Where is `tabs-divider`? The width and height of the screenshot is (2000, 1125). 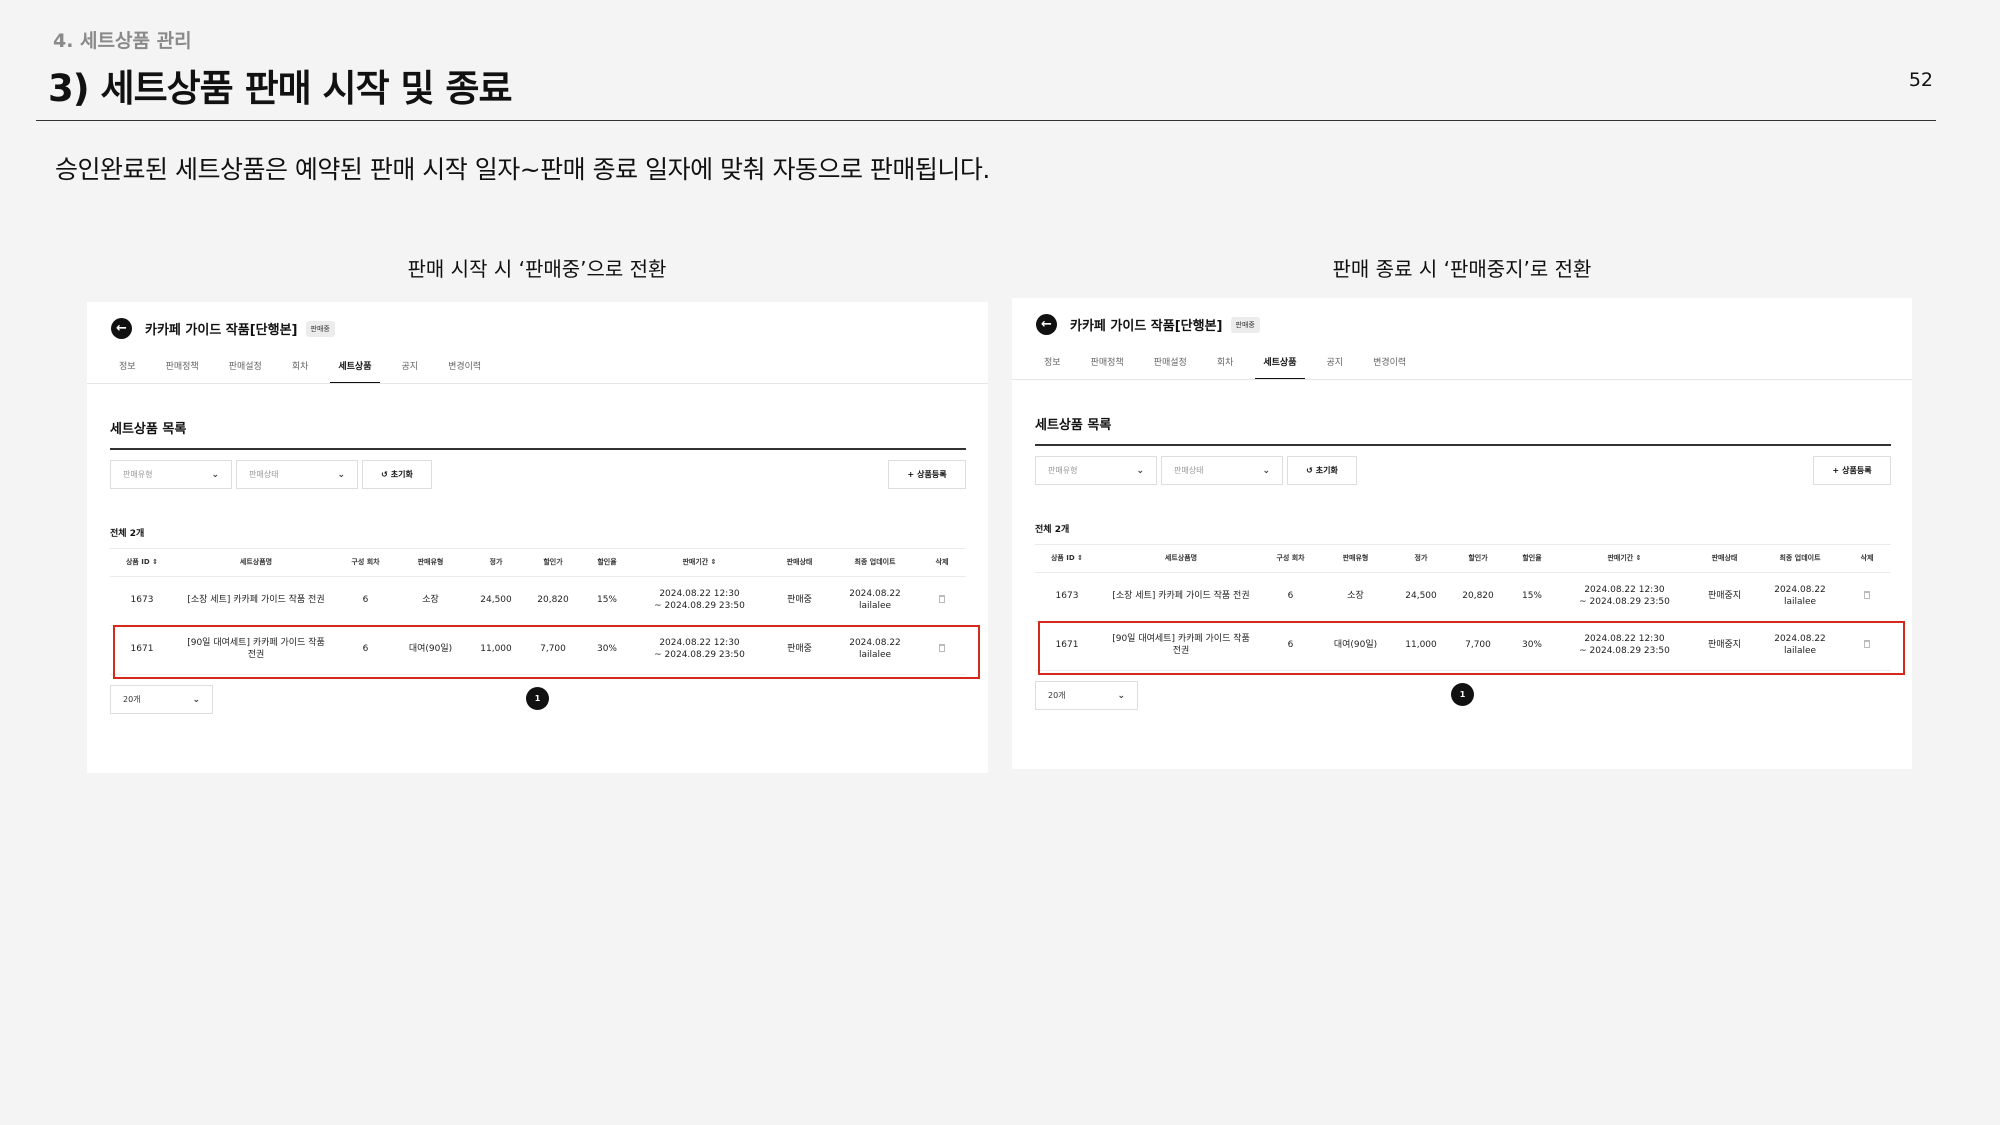
tabs-divider is located at coordinates (1462, 379).